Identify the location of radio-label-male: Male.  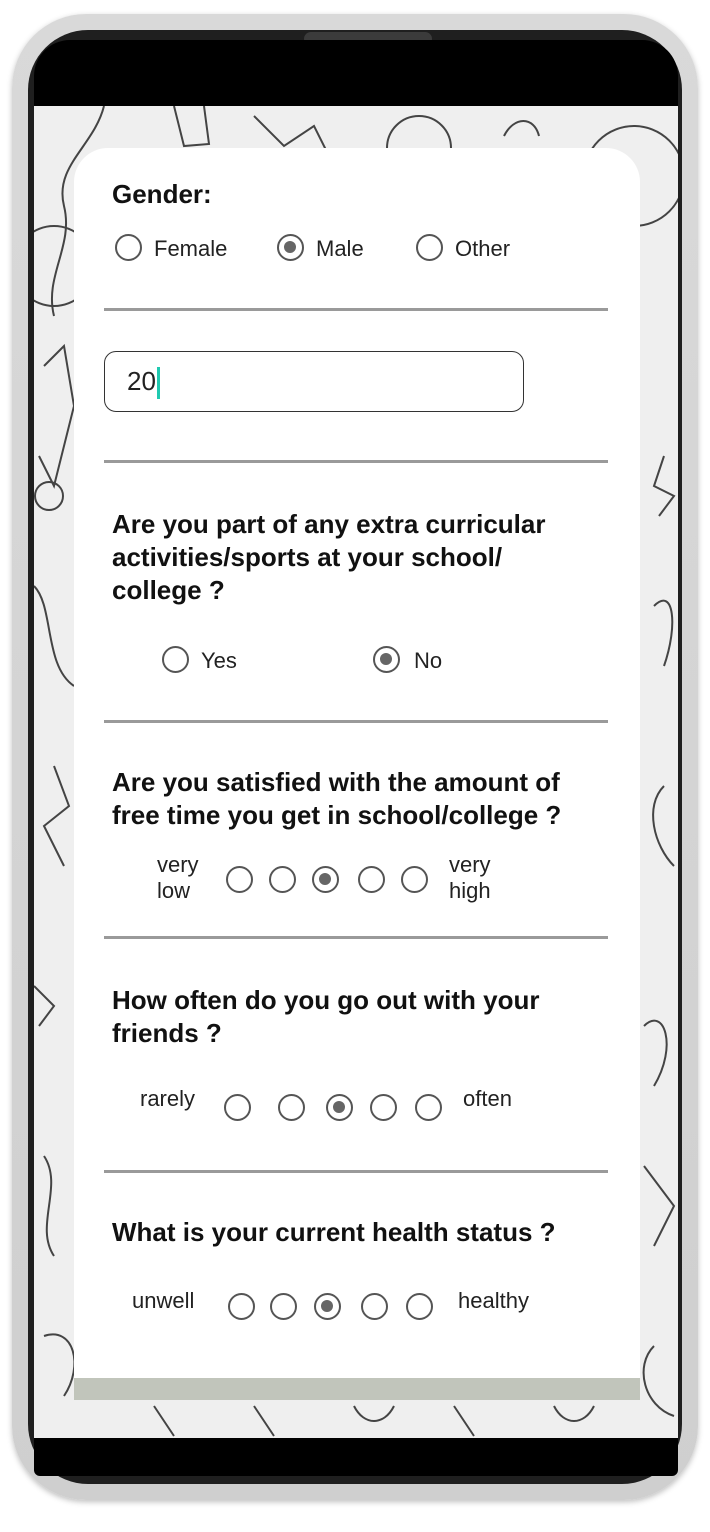
(340, 248).